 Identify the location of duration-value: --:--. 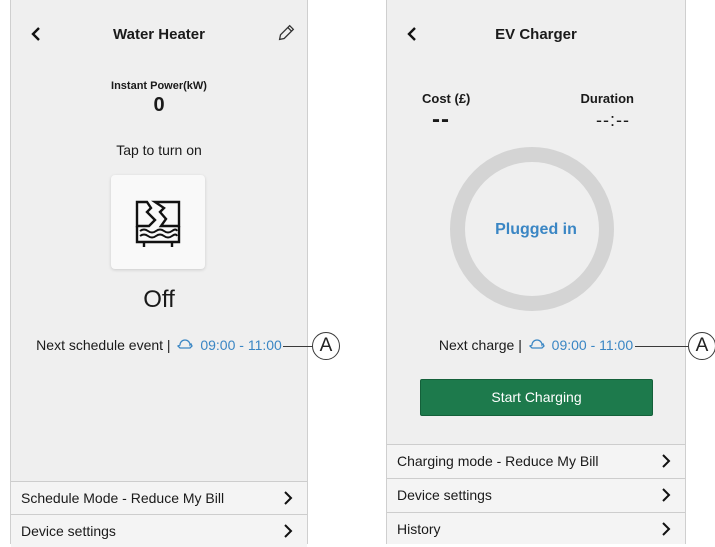
(613, 120).